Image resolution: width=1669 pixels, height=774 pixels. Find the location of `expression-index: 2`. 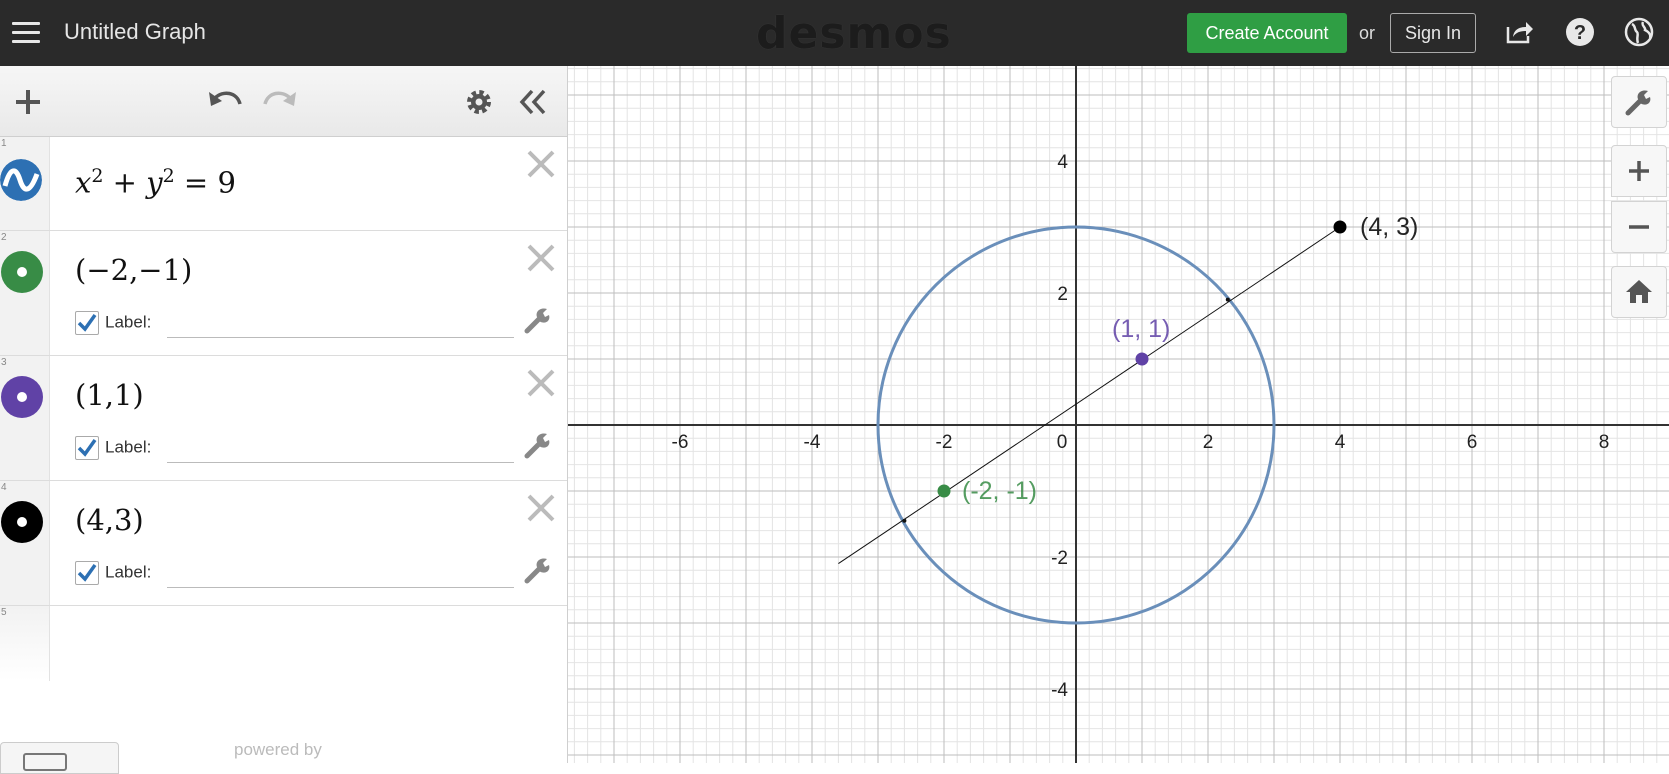

expression-index: 2 is located at coordinates (4, 237).